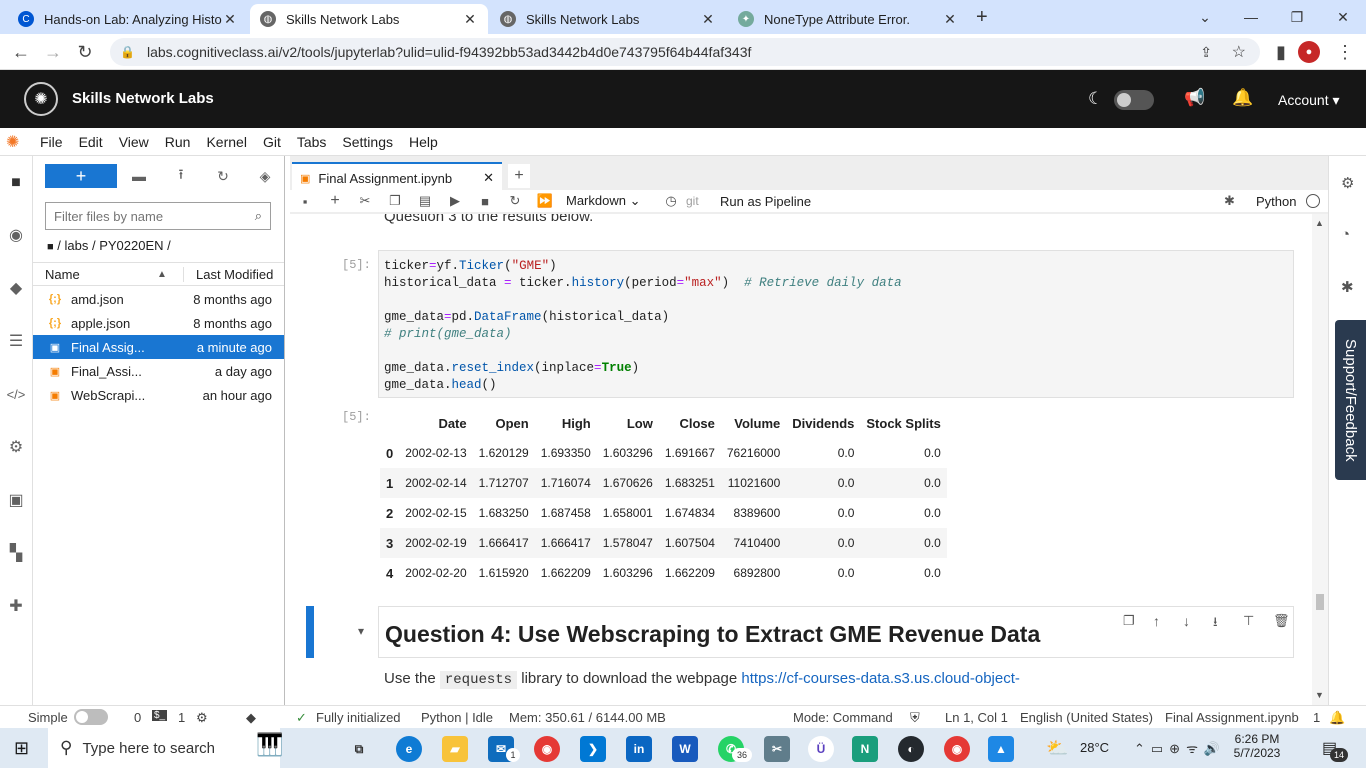  Describe the element at coordinates (915, 718) in the screenshot. I see `trusted-shield-icon: ⛨` at that location.